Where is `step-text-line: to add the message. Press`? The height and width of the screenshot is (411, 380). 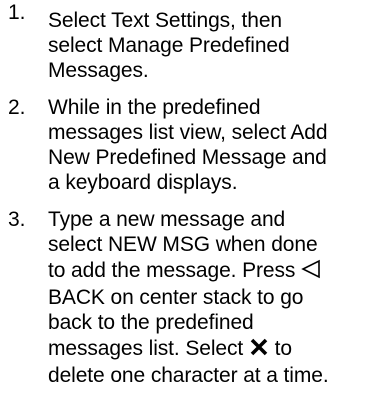 step-text-line: to add the message. Press is located at coordinates (211, 271).